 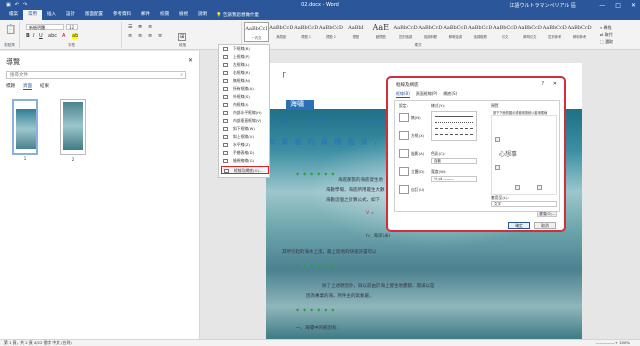 What do you see at coordinates (122, 15) in the screenshot?
I see `tab-references: 參考資料` at bounding box center [122, 15].